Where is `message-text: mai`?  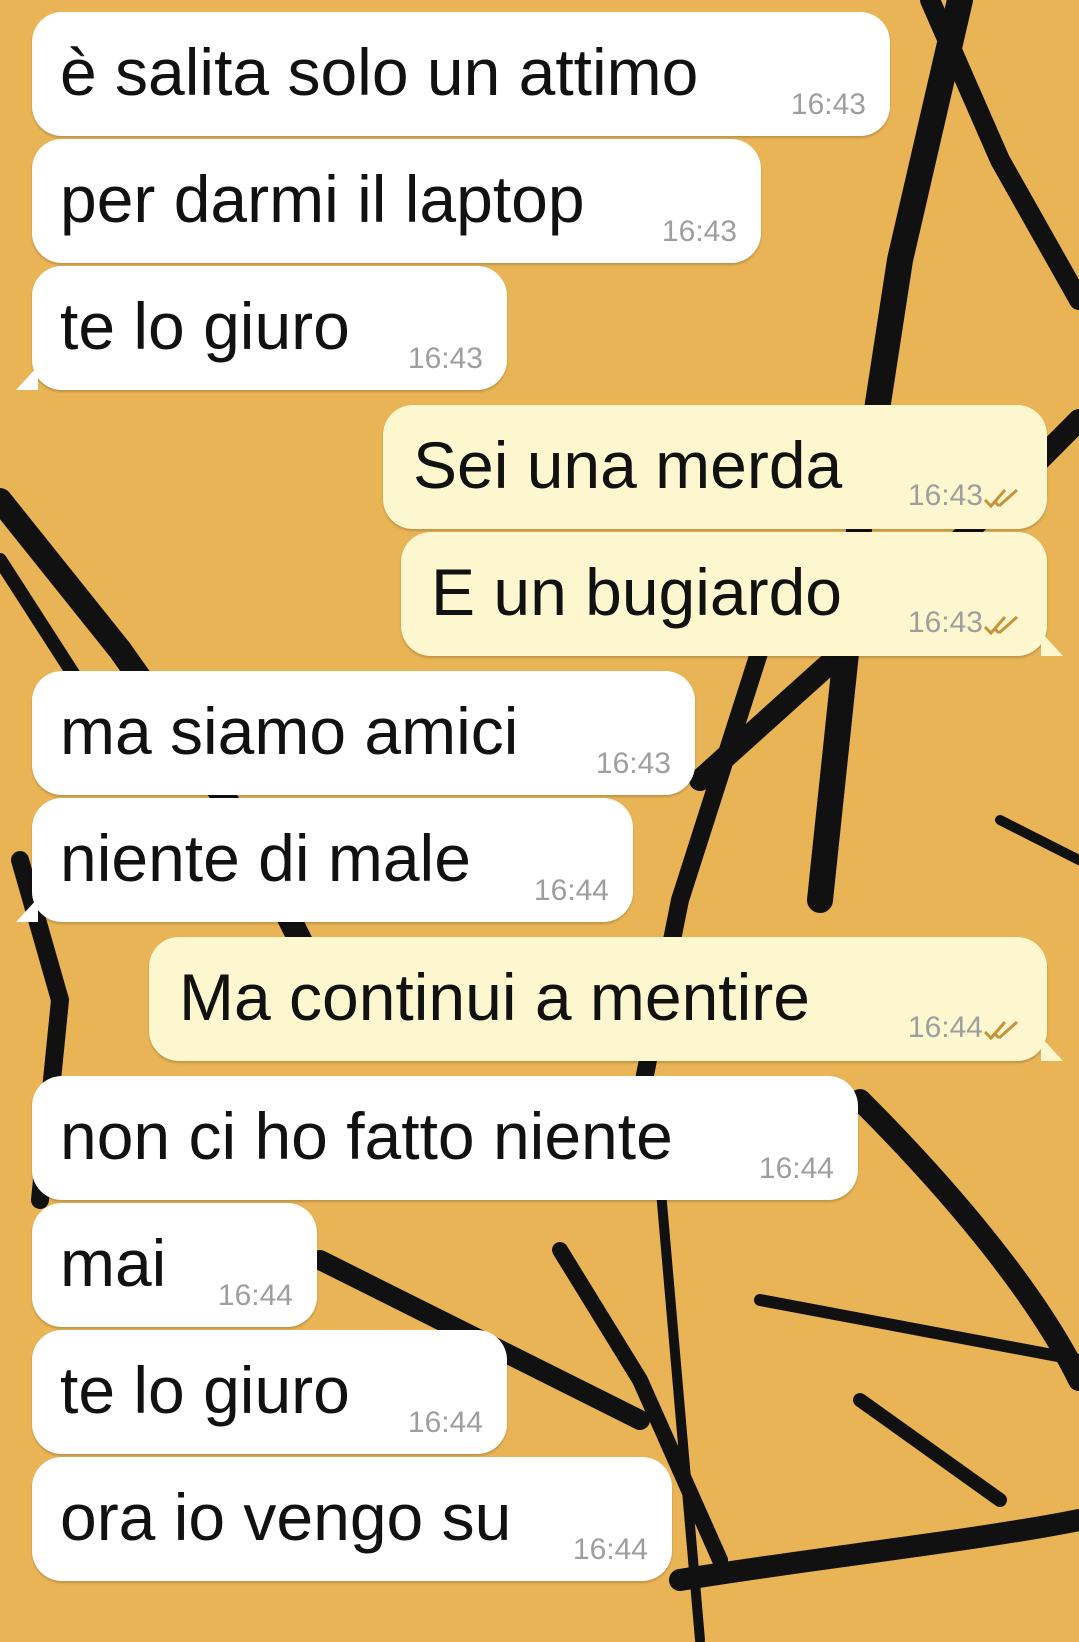
message-text: mai is located at coordinates (113, 1263).